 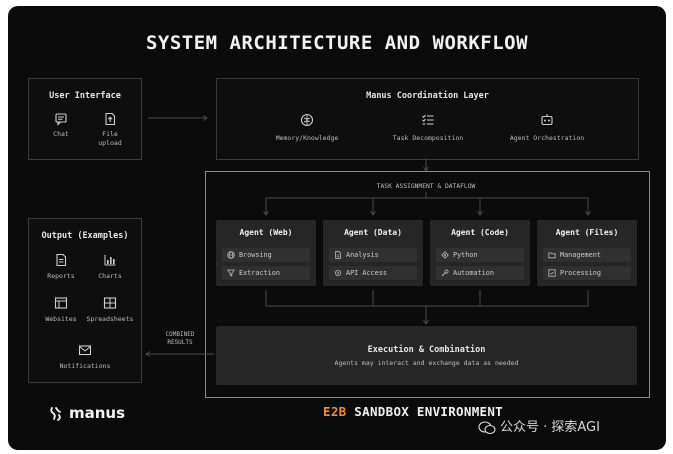 What do you see at coordinates (97, 413) in the screenshot?
I see `manus-logo-text: manus` at bounding box center [97, 413].